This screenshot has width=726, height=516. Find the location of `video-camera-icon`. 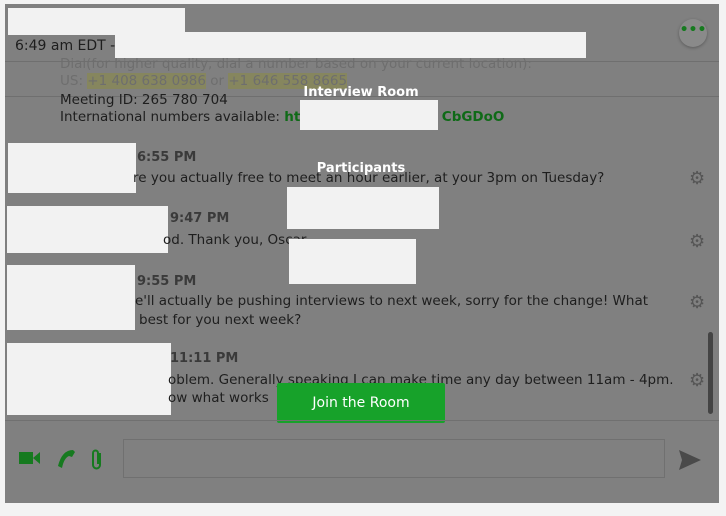

video-camera-icon is located at coordinates (30, 460).